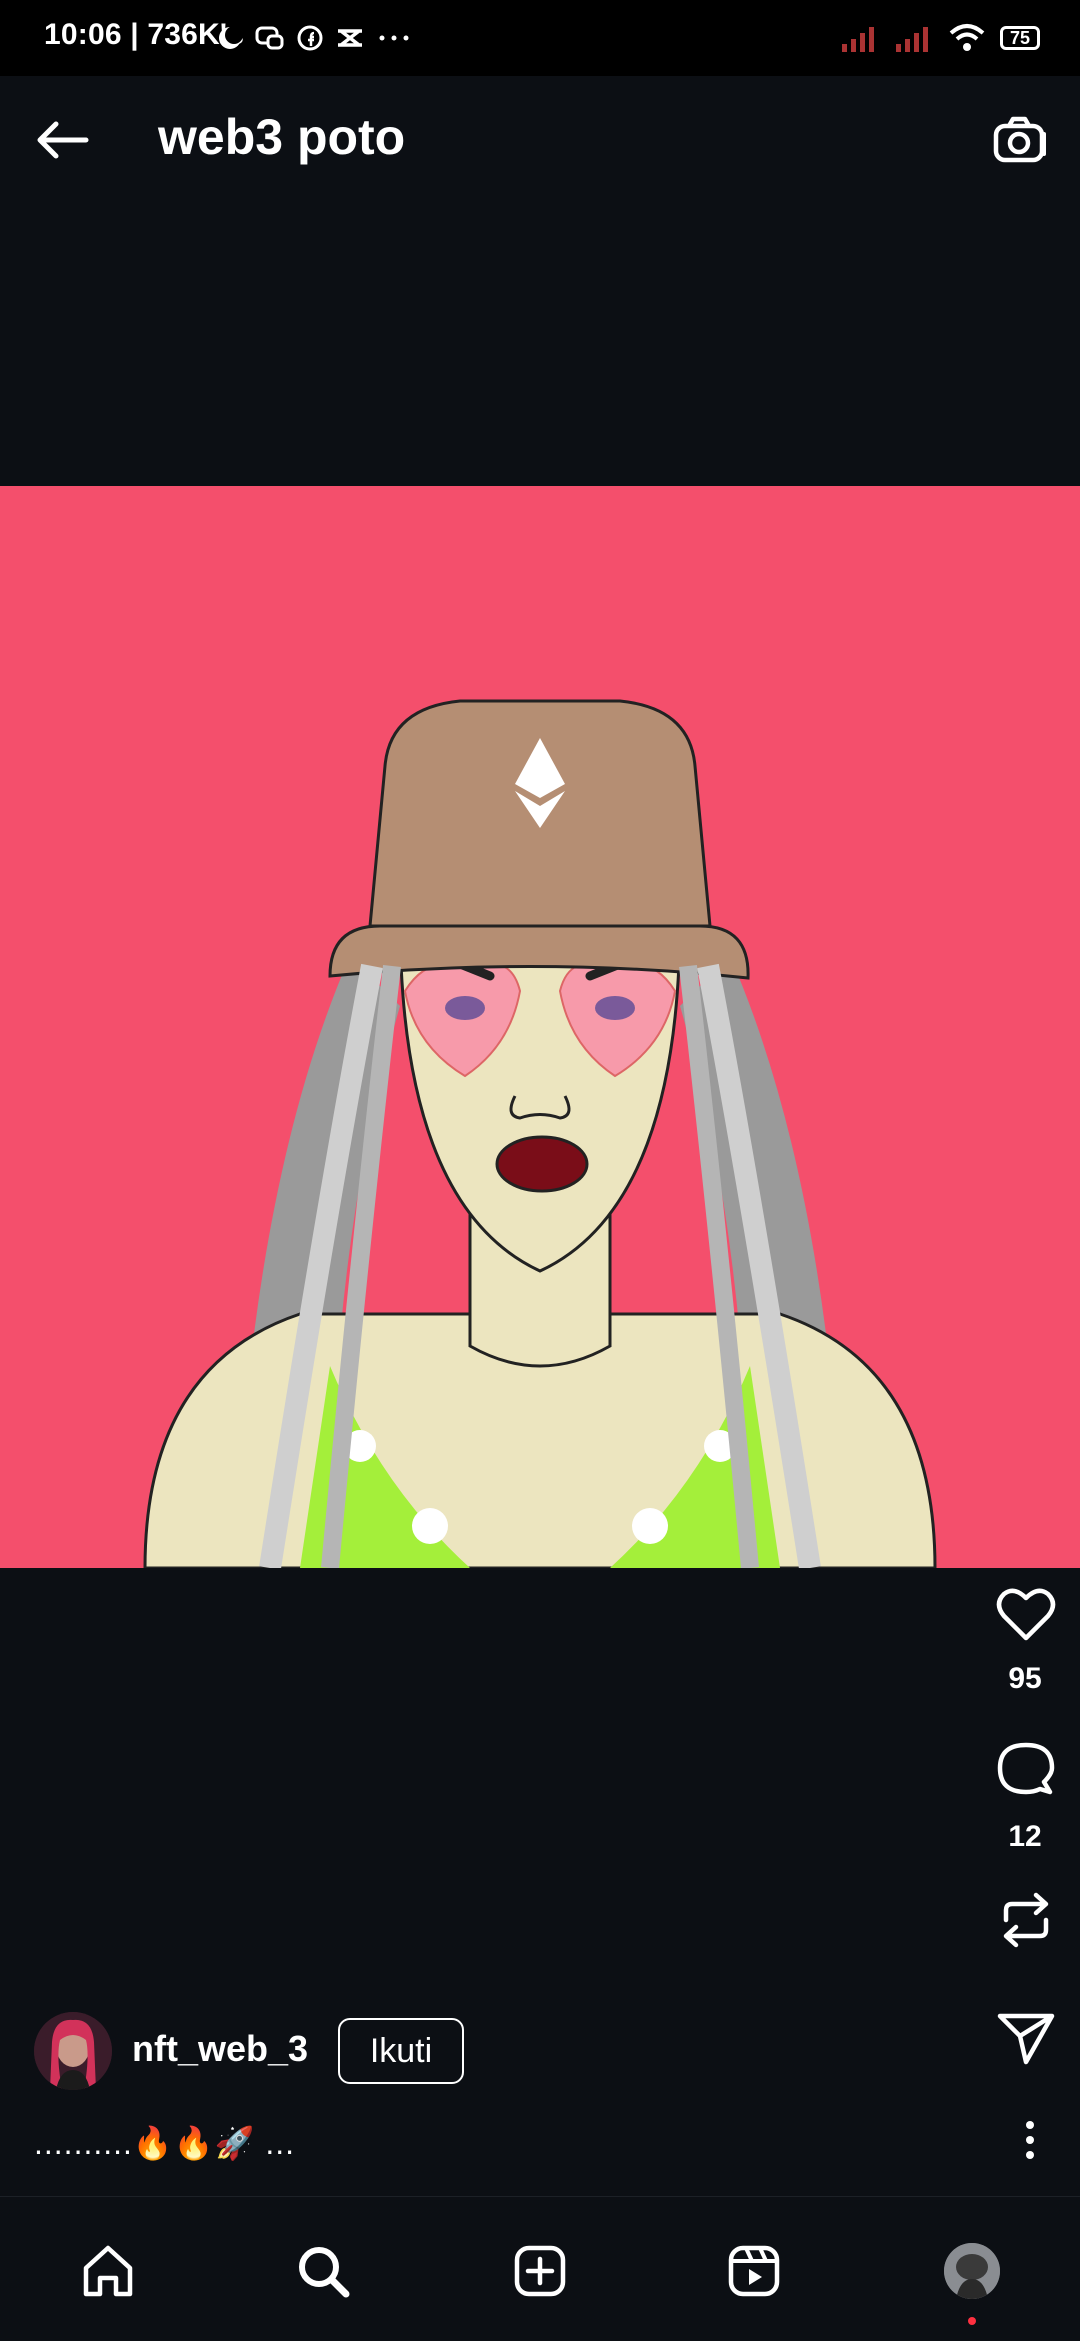  What do you see at coordinates (1020, 38) in the screenshot?
I see `battery-indicator: 75` at bounding box center [1020, 38].